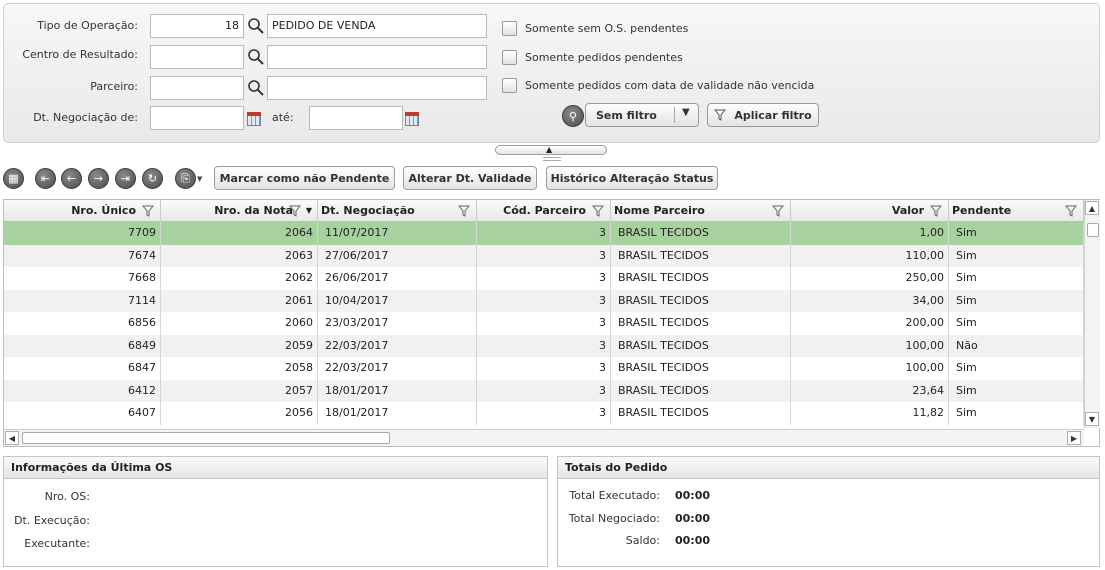 Image resolution: width=1105 pixels, height=570 pixels. What do you see at coordinates (197, 118) in the screenshot?
I see `dt-negociacao-from-input` at bounding box center [197, 118].